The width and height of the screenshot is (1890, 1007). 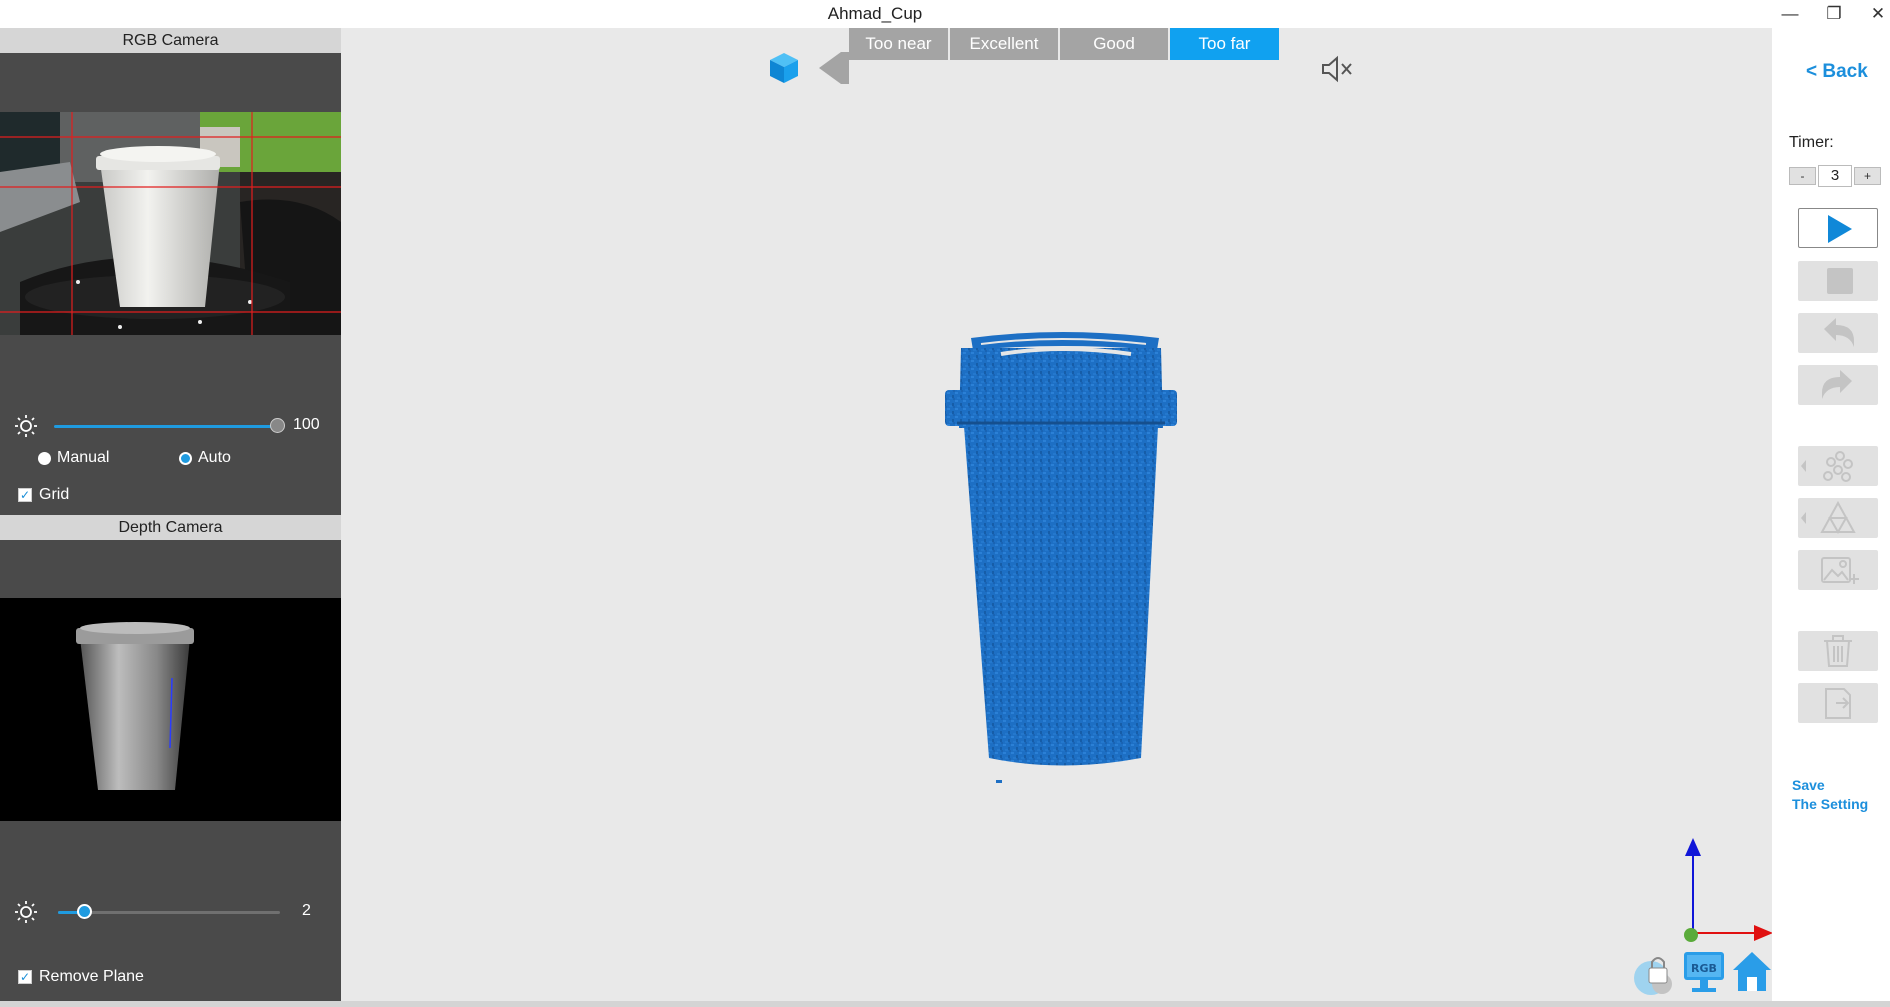 I want to click on add-image-icon, so click(x=1840, y=570).